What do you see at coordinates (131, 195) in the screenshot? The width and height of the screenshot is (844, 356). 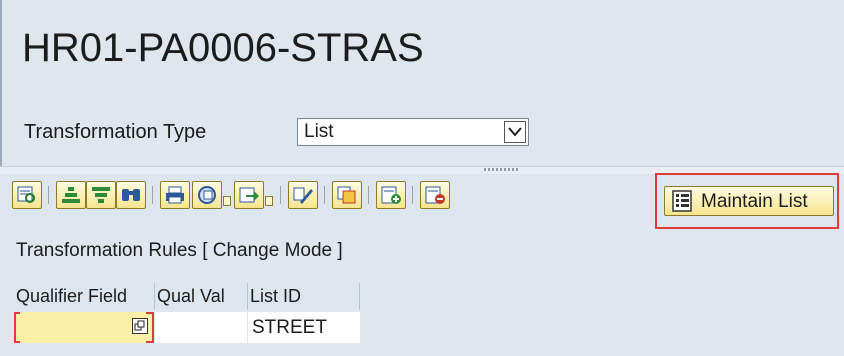 I see `find-icon` at bounding box center [131, 195].